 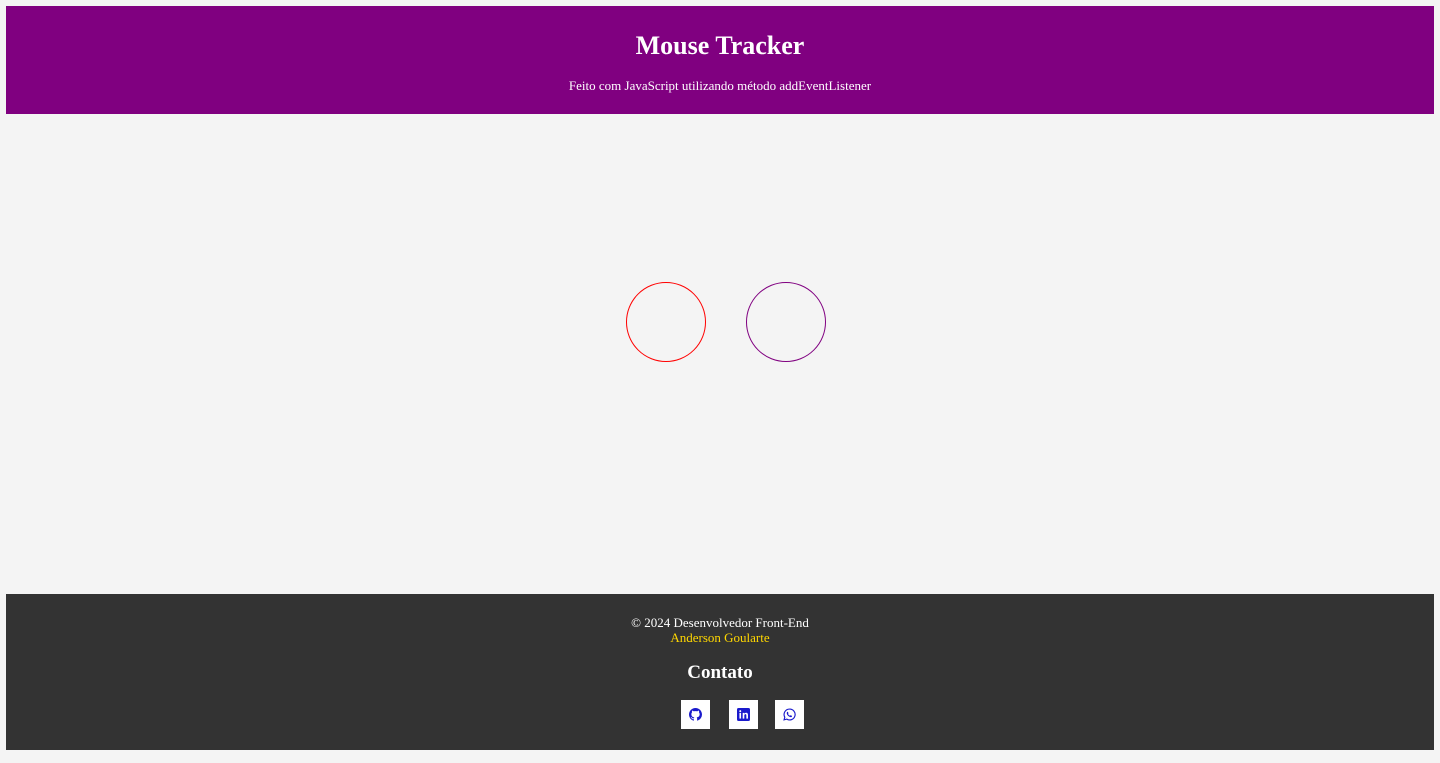 I want to click on right-eye-circle, so click(x=786, y=322).